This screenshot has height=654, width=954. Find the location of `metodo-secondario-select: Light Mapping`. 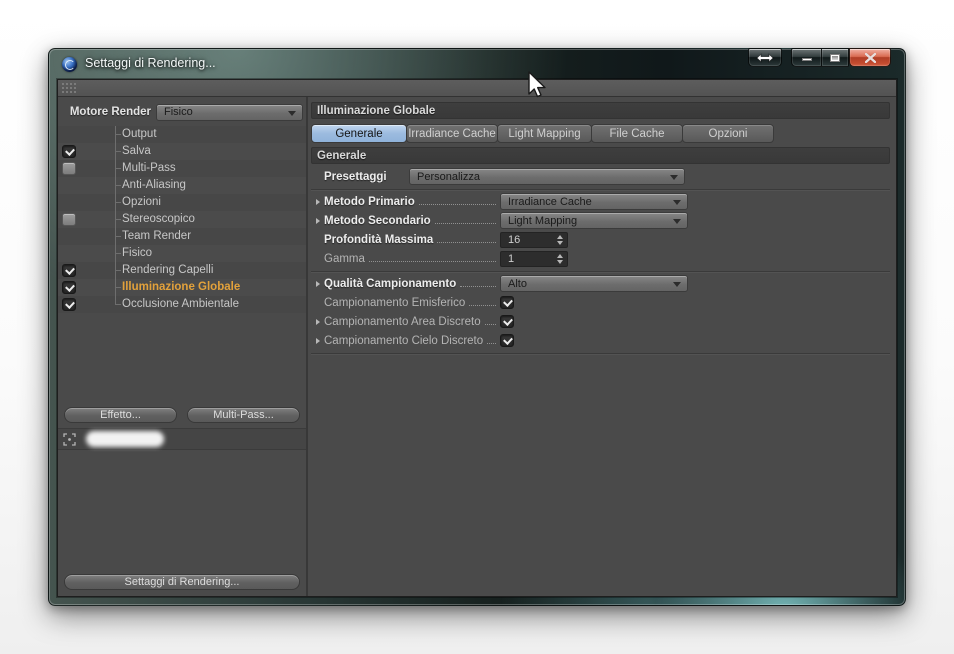

metodo-secondario-select: Light Mapping is located at coordinates (594, 220).